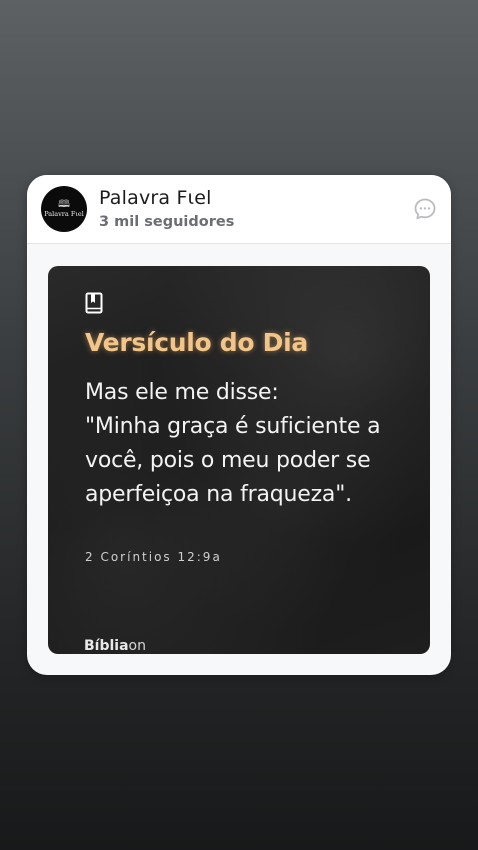 This screenshot has height=850, width=478. I want to click on chat-bubble-icon, so click(425, 209).